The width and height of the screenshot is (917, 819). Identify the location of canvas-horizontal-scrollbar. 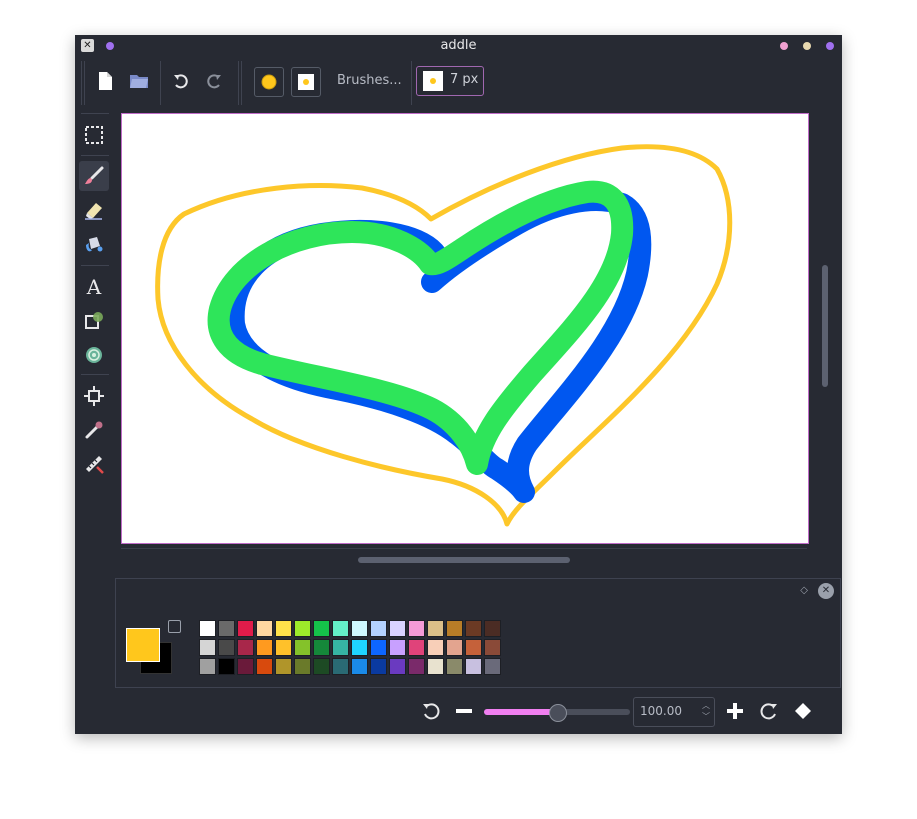
(464, 560).